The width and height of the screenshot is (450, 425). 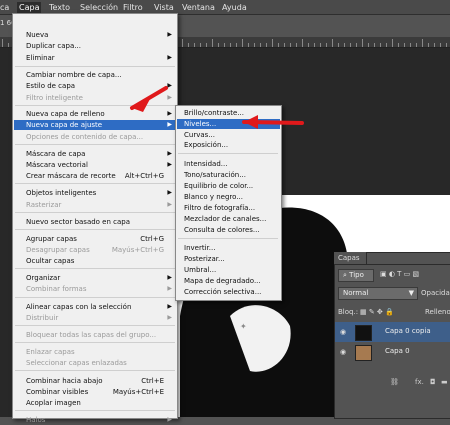 I want to click on annotation-arrows, so click(x=217, y=107).